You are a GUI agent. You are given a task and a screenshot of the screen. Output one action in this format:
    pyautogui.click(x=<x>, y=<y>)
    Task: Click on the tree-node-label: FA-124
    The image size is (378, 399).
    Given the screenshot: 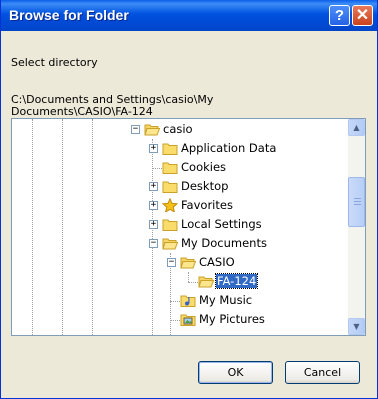 What is the action you would take?
    pyautogui.click(x=236, y=281)
    